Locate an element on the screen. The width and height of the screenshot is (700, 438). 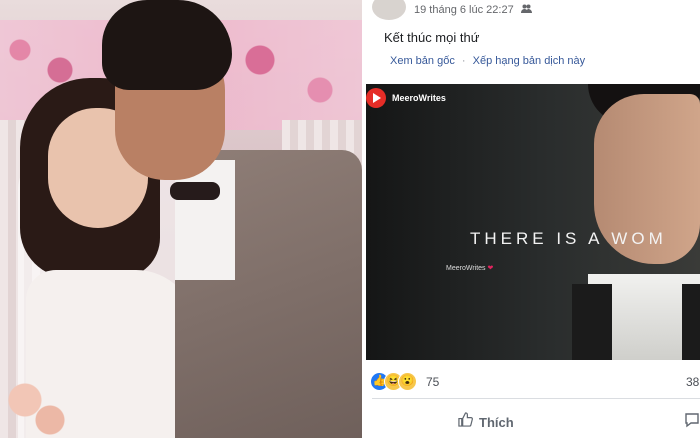
actor-coat is located at coordinates (592, 322).